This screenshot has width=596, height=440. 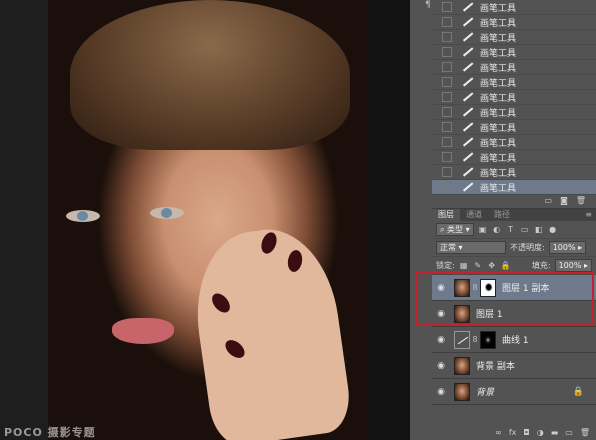 What do you see at coordinates (502, 215) in the screenshot?
I see `tab-paths: 路径` at bounding box center [502, 215].